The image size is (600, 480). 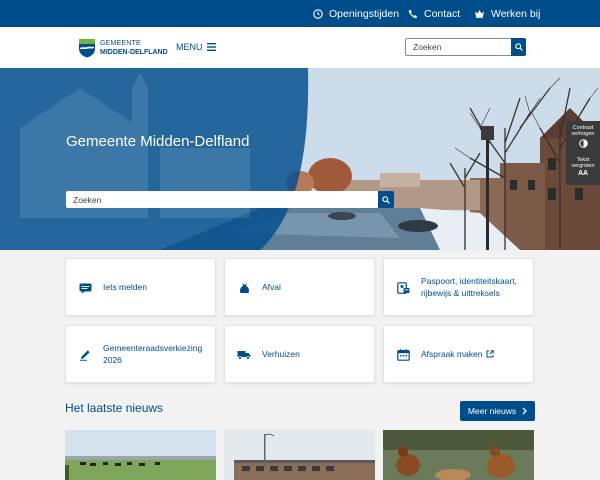 What do you see at coordinates (153, 354) in the screenshot?
I see `tile-label: Gemeenteraadsverkiezing 2026` at bounding box center [153, 354].